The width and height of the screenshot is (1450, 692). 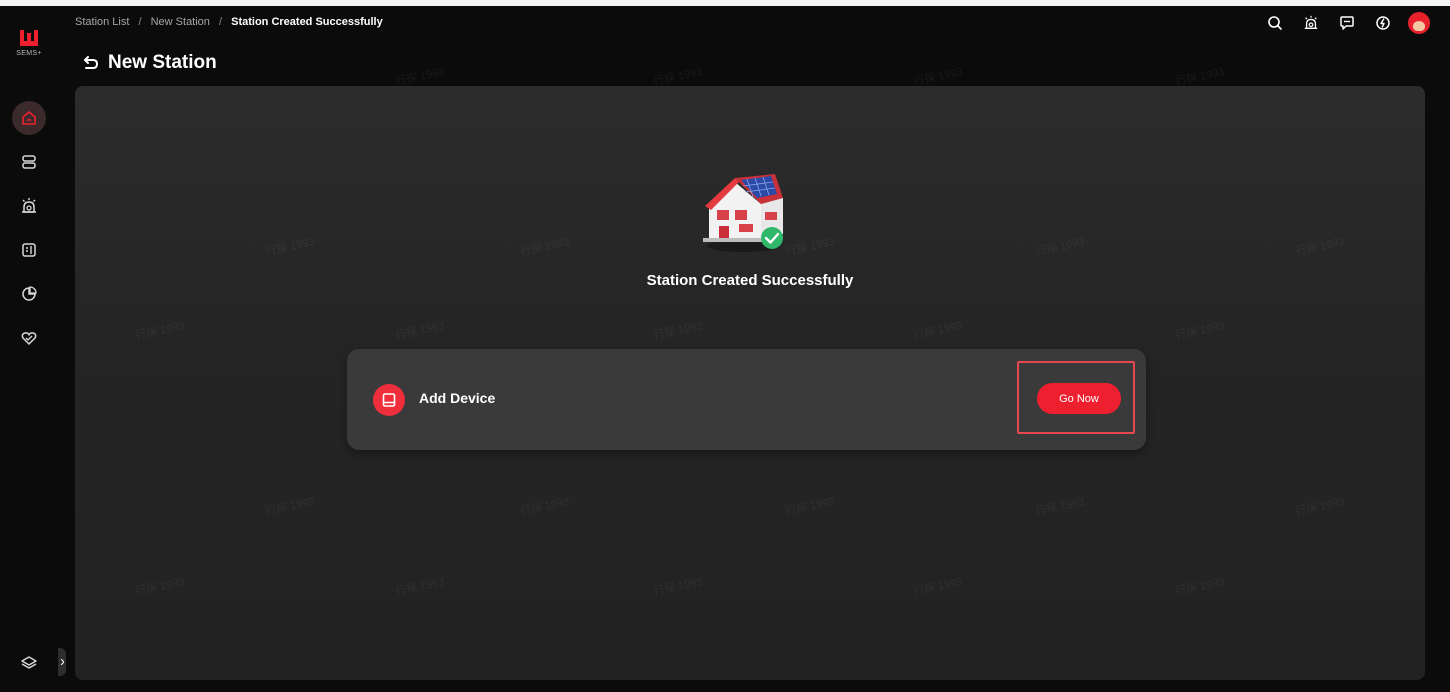 I want to click on message-button, so click(x=1347, y=23).